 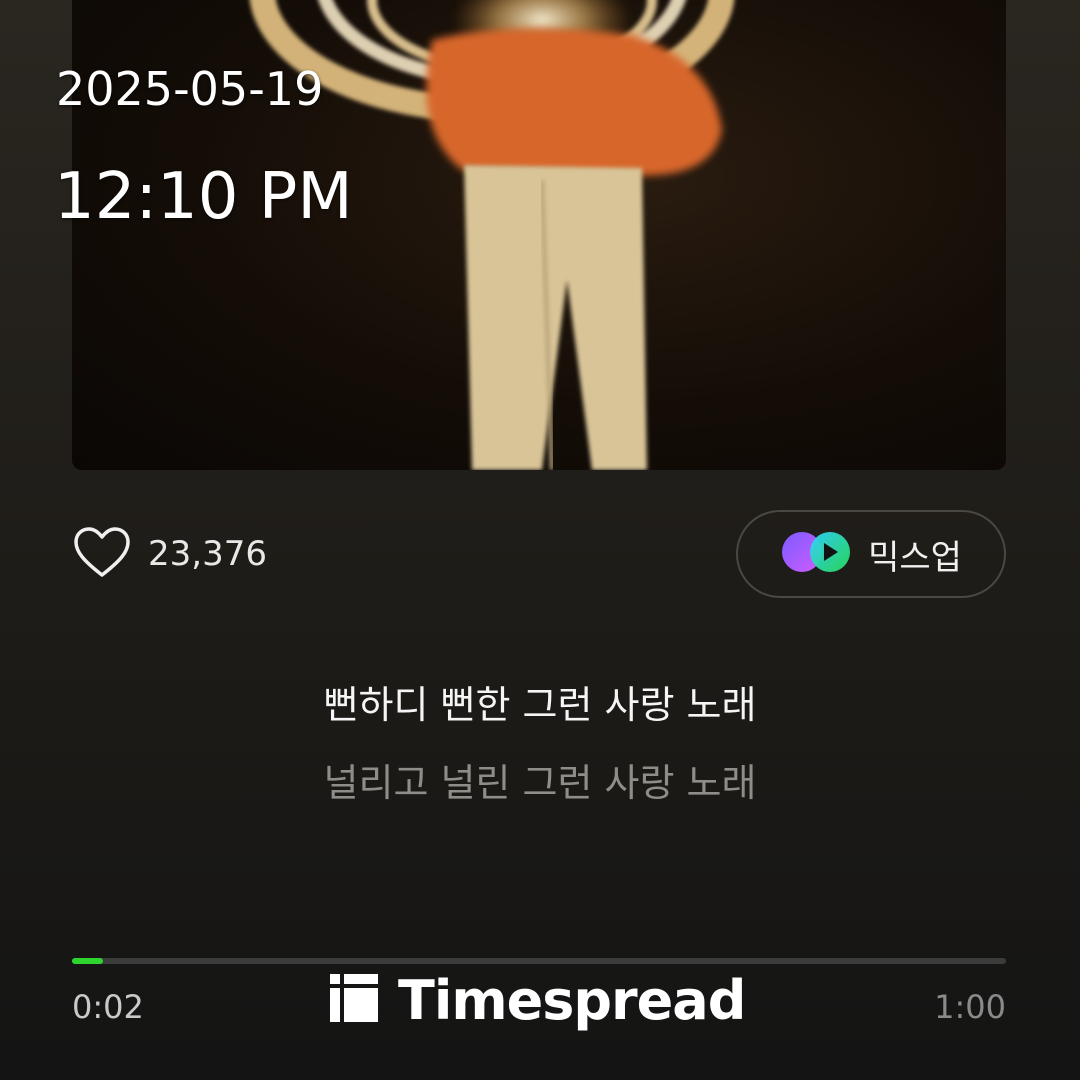 I want to click on mixup-label: 믹스업, so click(x=915, y=557).